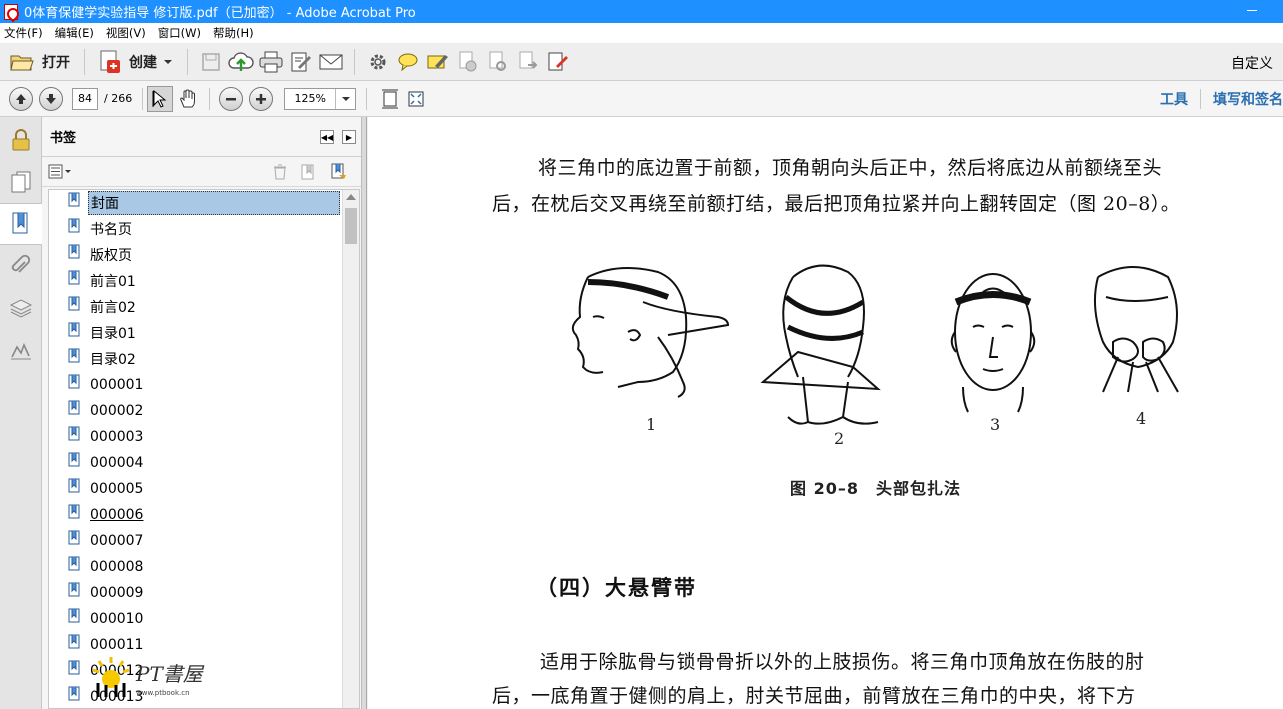 The width and height of the screenshot is (1283, 709). I want to click on watermark: PT書屋 www.ptbook.cn, so click(146, 677).